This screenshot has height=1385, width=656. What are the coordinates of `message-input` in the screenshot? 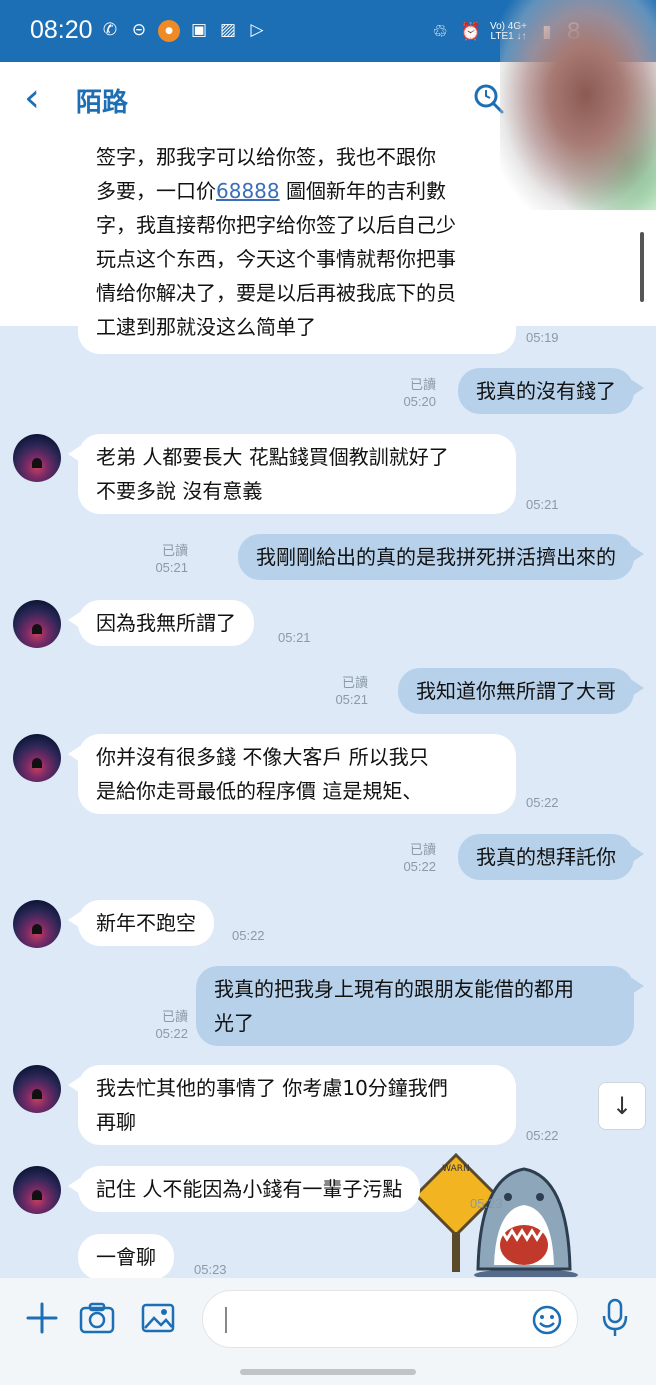 It's located at (390, 1319).